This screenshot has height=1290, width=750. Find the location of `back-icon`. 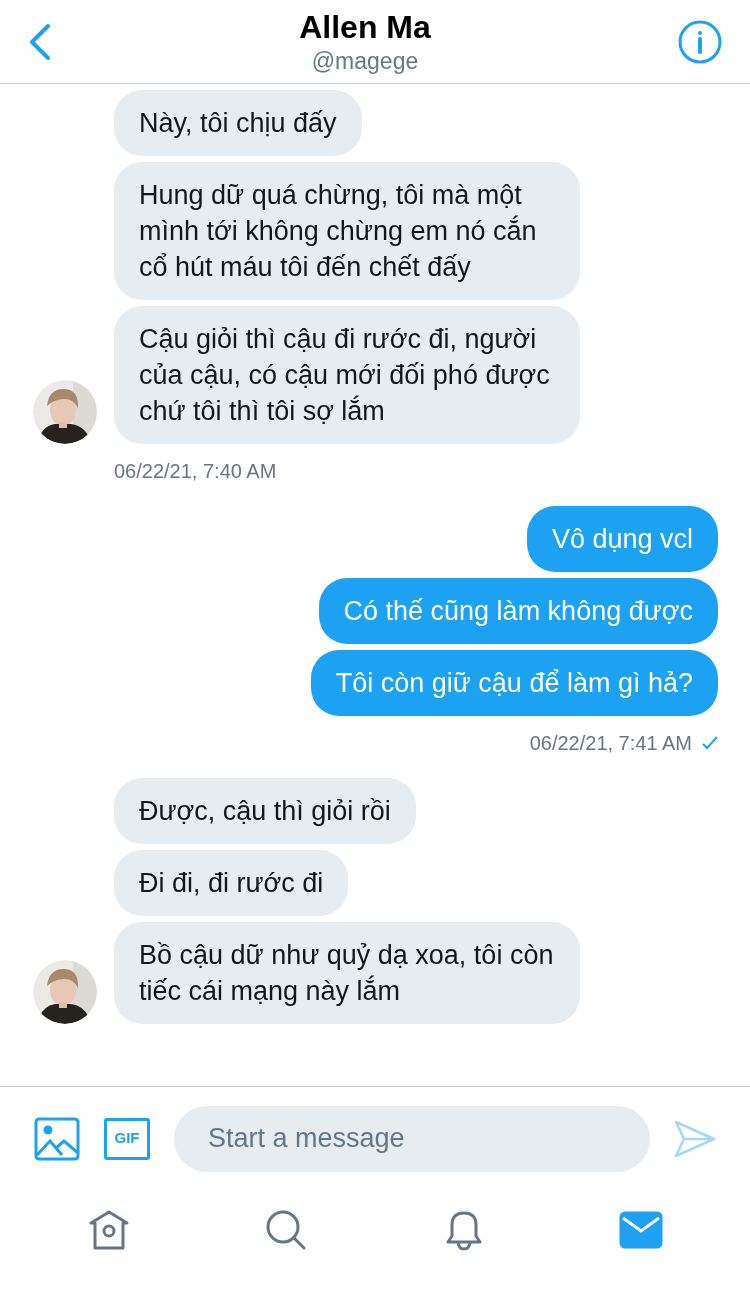

back-icon is located at coordinates (40, 41).